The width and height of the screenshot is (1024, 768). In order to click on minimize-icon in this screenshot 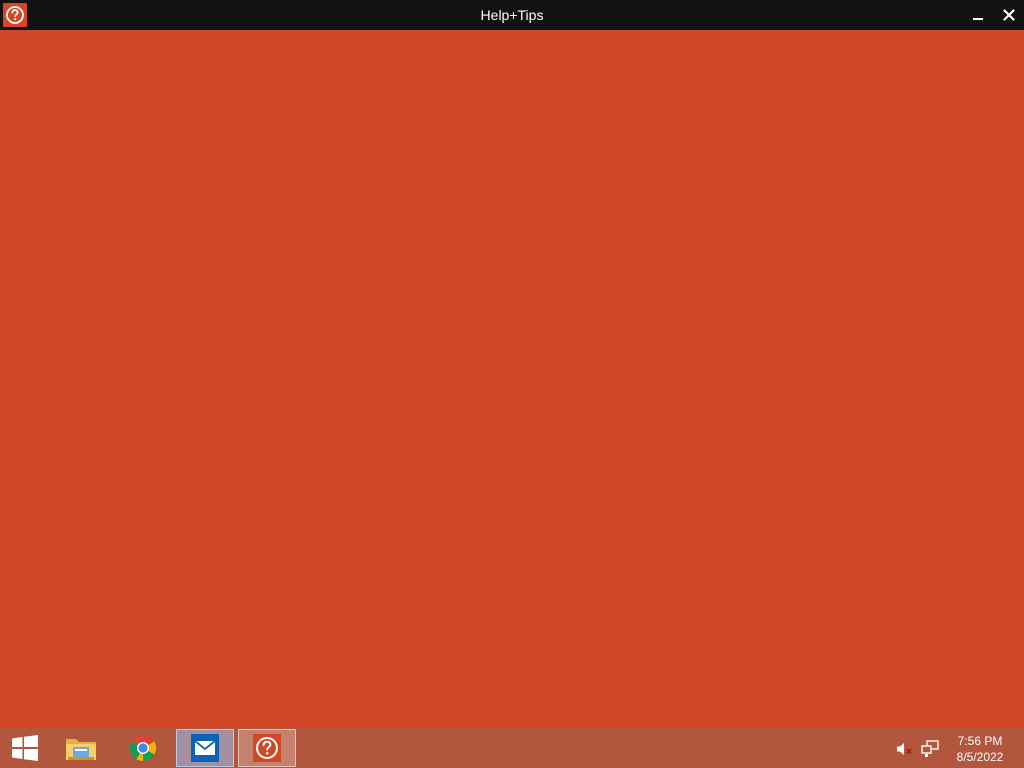, I will do `click(978, 19)`.